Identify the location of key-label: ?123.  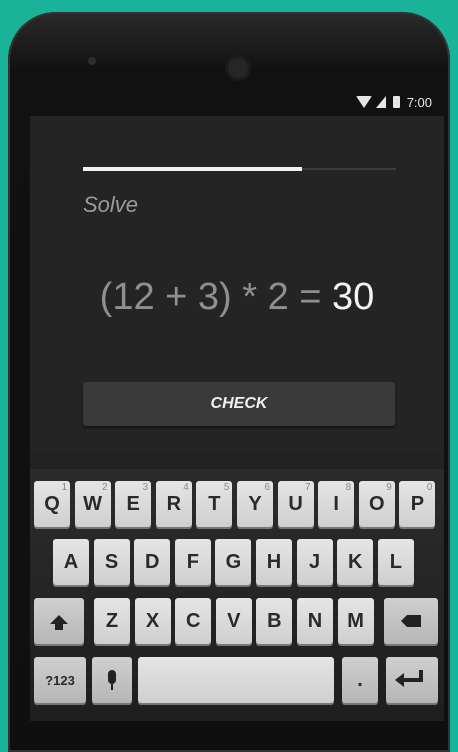
(60, 680).